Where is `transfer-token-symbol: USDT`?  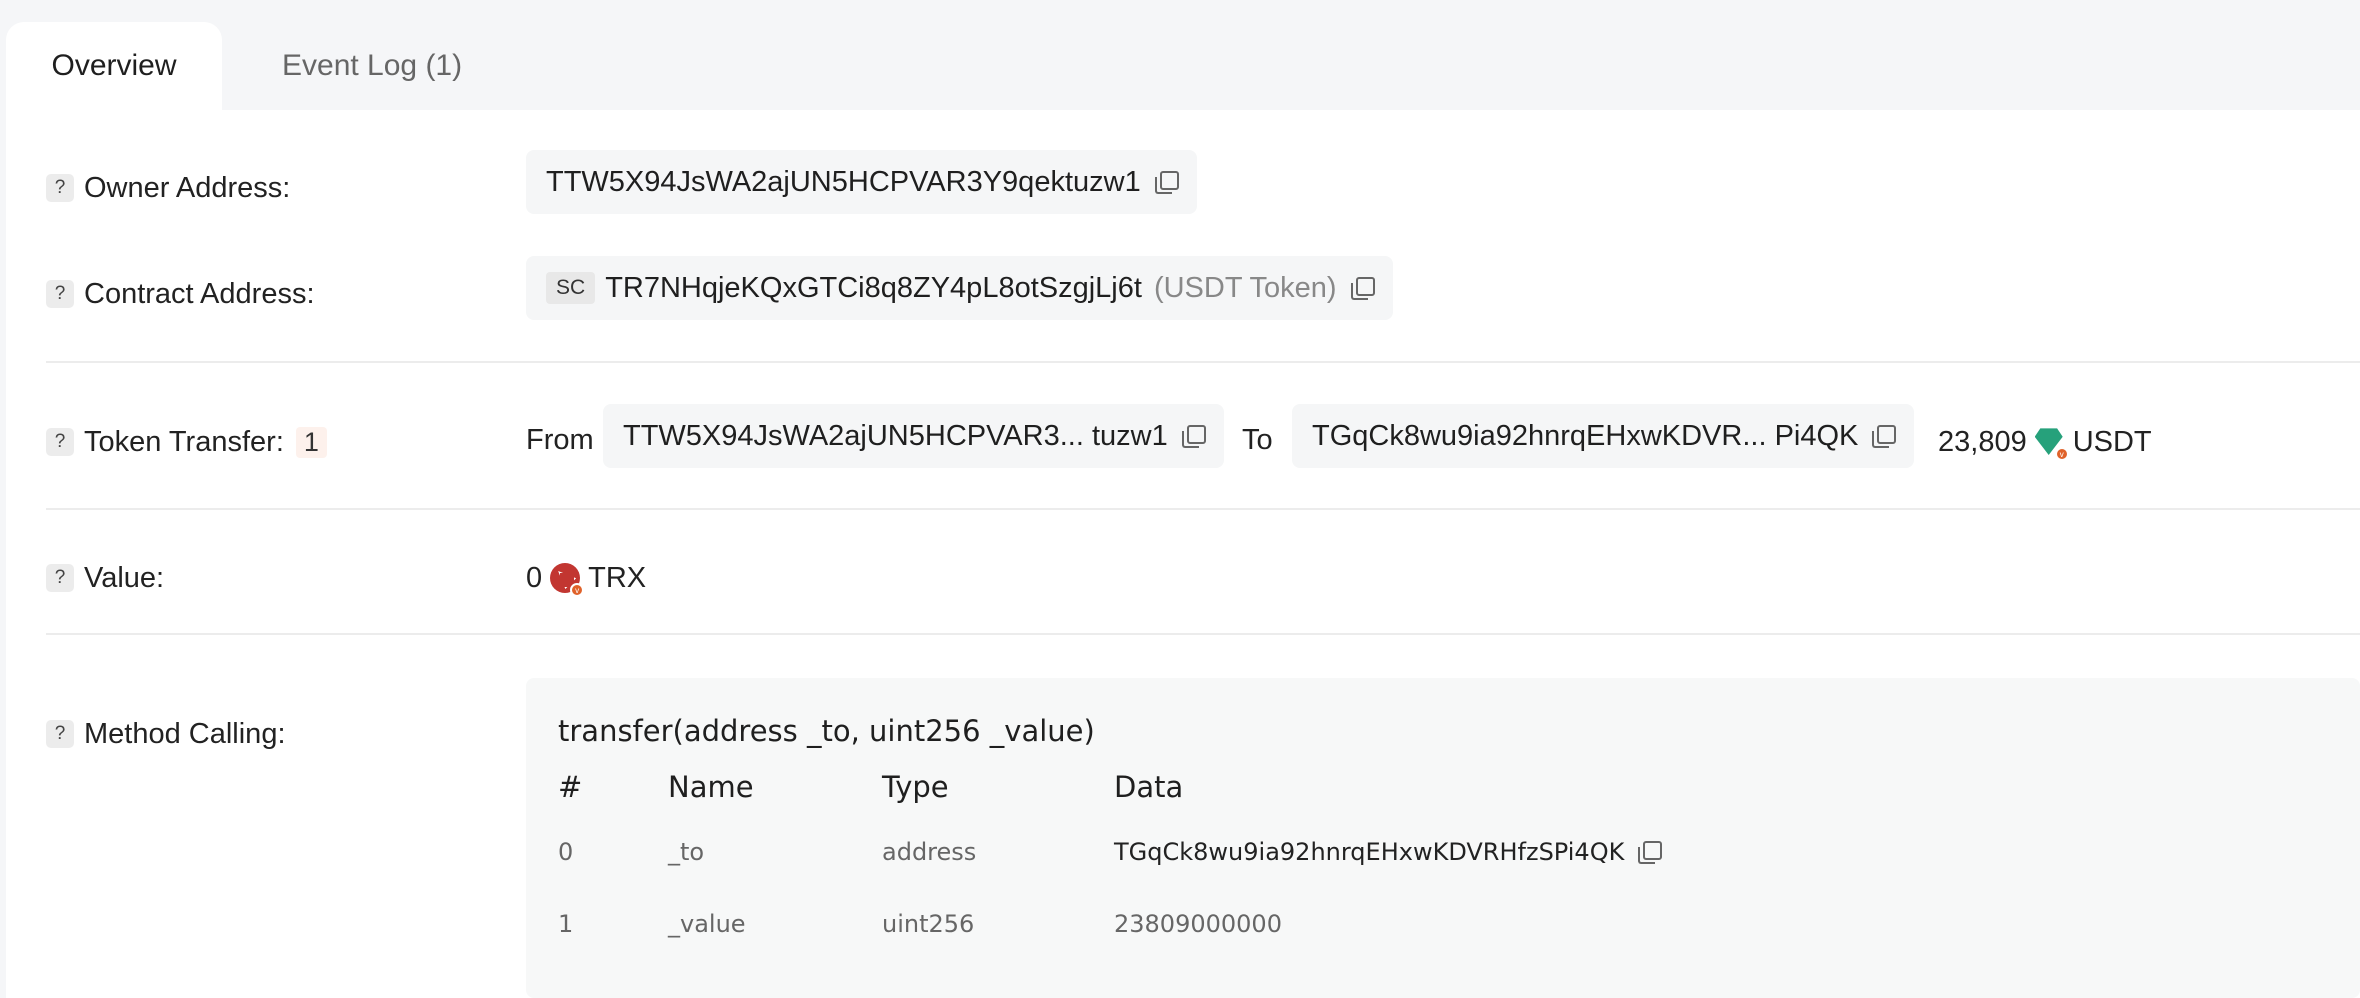
transfer-token-symbol: USDT is located at coordinates (2112, 442).